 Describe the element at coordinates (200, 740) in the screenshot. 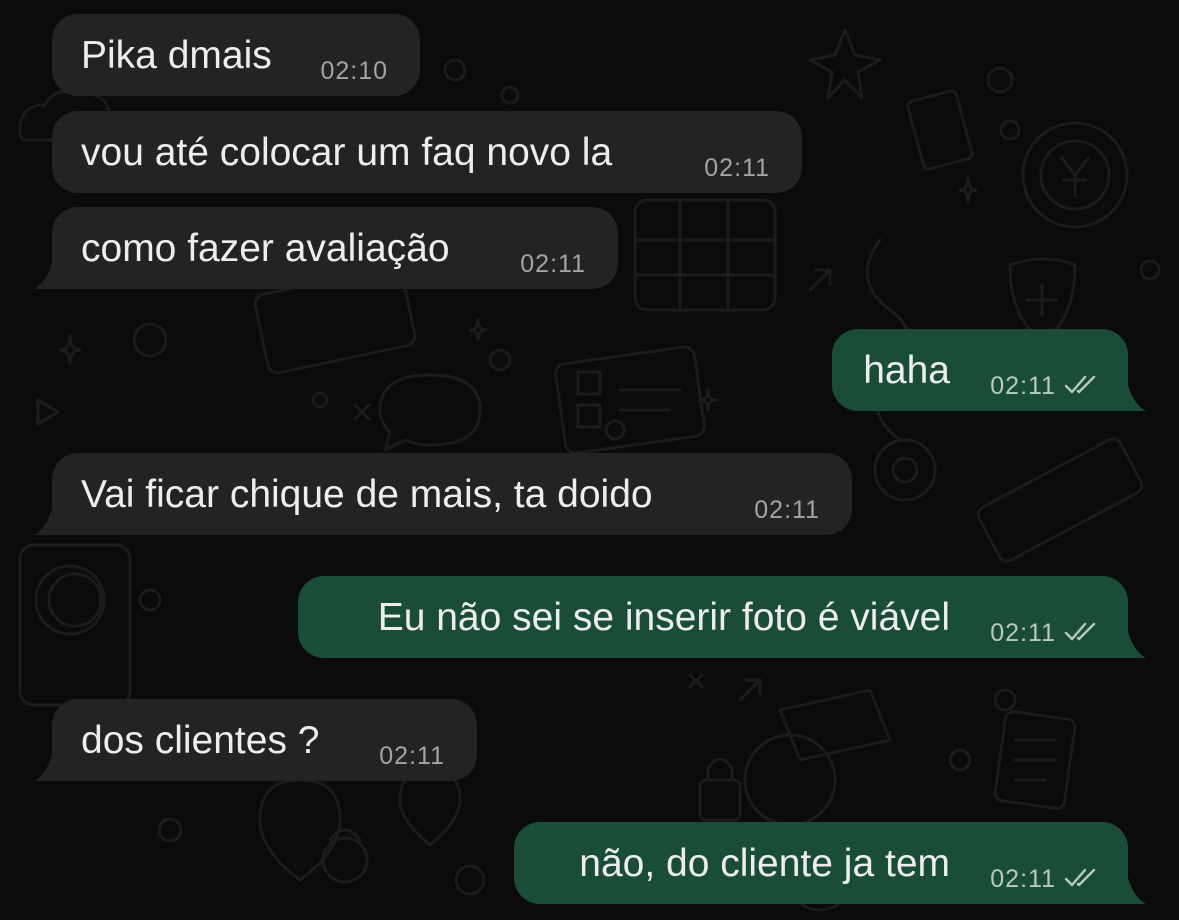

I see `message-text: dos clientes ?` at that location.